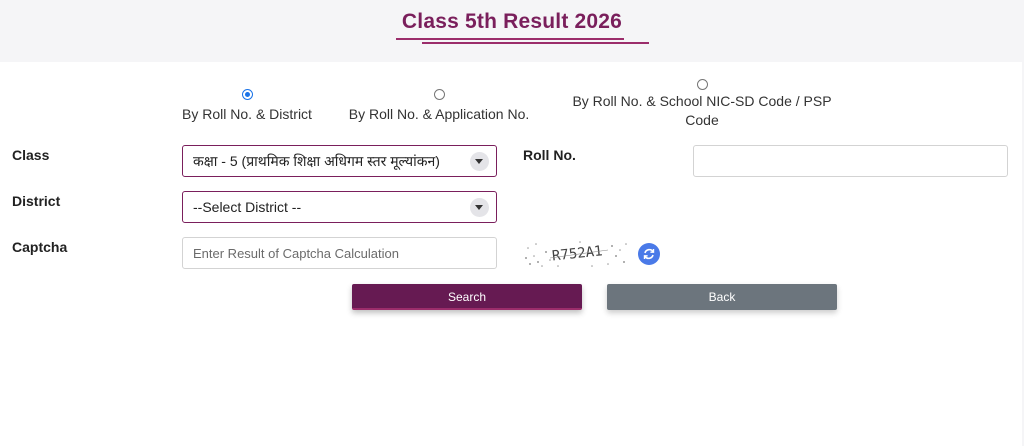 The width and height of the screenshot is (1024, 446). I want to click on class-label: Class, so click(31, 155).